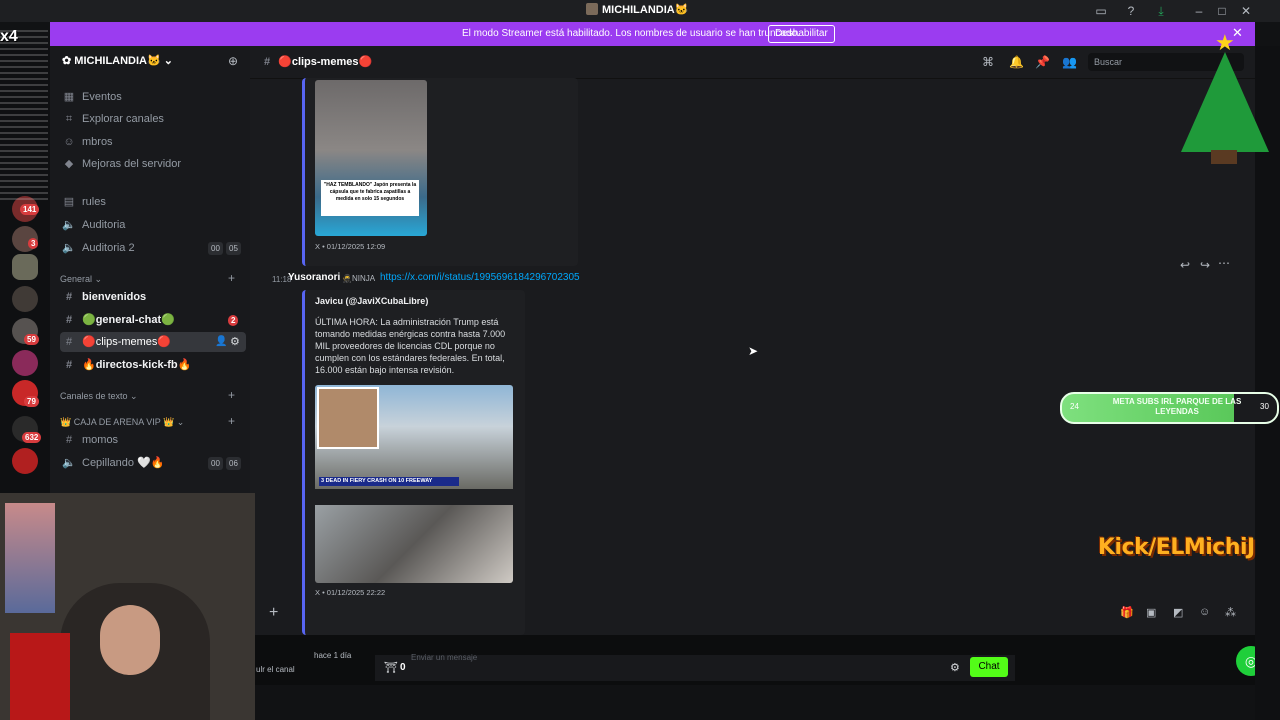 The height and width of the screenshot is (720, 1280). What do you see at coordinates (117, 60) in the screenshot?
I see `server-name: ✿ MICHILANDIA🐱 ⌄` at bounding box center [117, 60].